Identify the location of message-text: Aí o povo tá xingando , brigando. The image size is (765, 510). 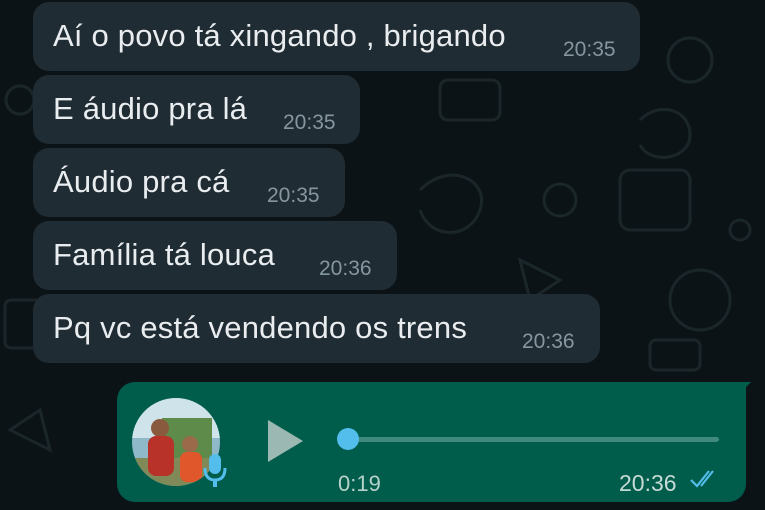
(279, 35).